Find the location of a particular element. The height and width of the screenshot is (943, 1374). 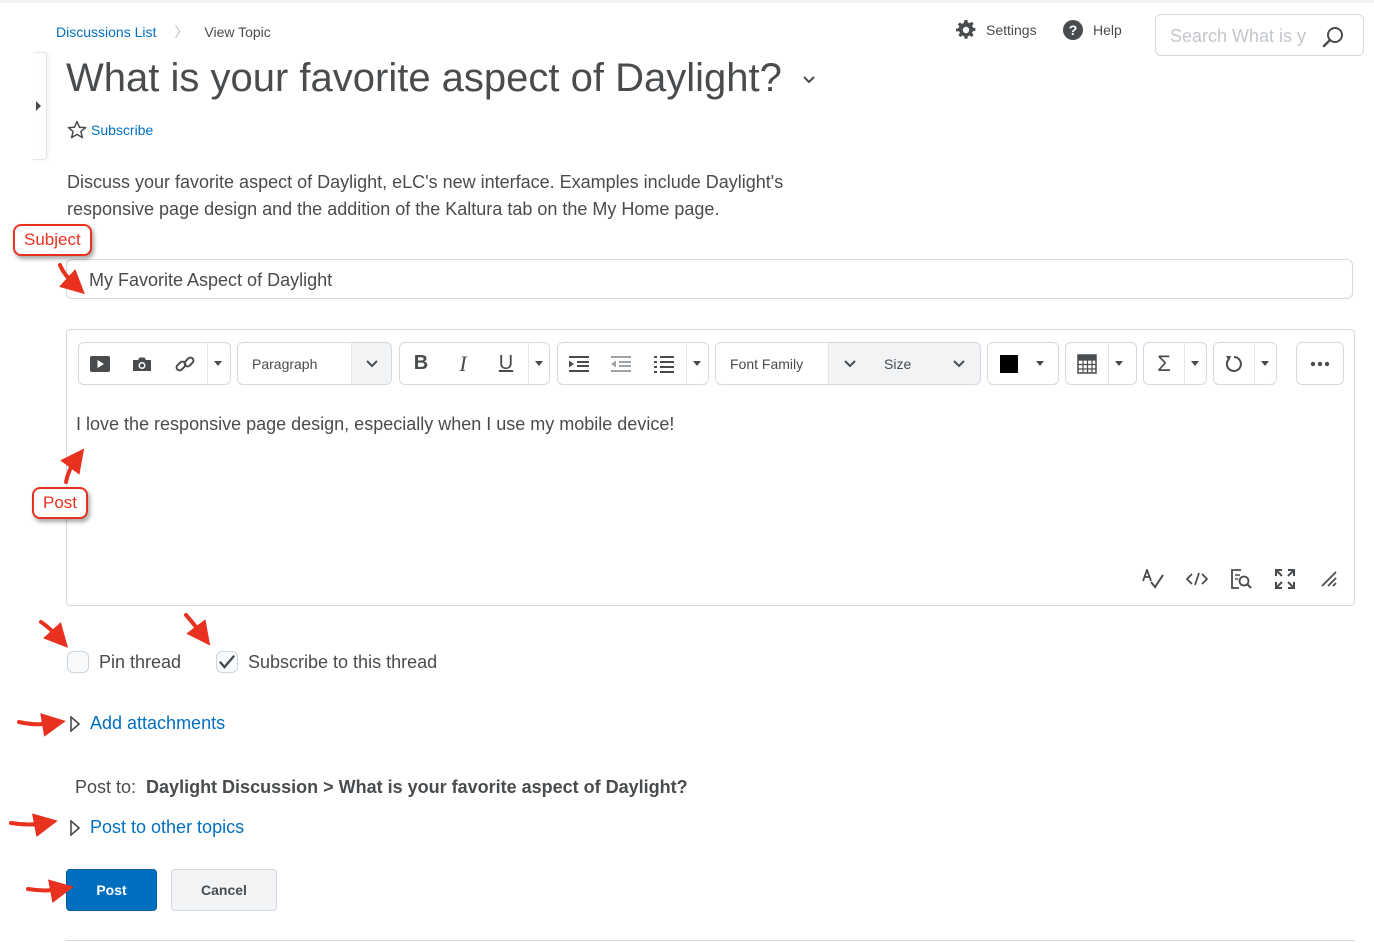

list-icon is located at coordinates (664, 364).